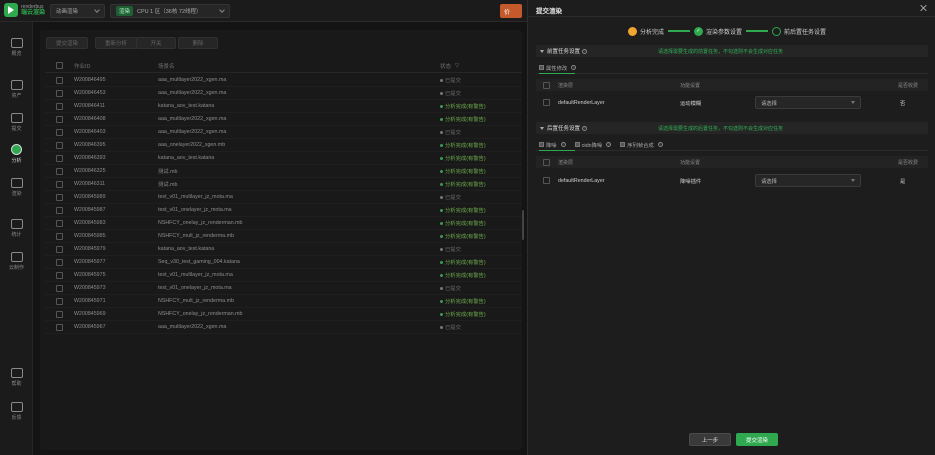 This screenshot has height=455, width=935. What do you see at coordinates (16, 117) in the screenshot?
I see `upload-icon` at bounding box center [16, 117].